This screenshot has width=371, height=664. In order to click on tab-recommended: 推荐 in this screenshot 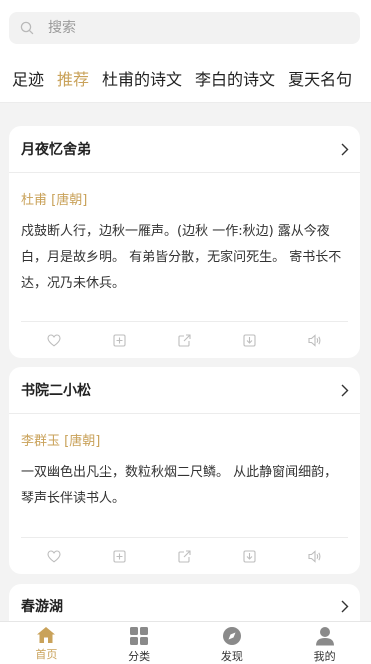, I will do `click(73, 80)`.